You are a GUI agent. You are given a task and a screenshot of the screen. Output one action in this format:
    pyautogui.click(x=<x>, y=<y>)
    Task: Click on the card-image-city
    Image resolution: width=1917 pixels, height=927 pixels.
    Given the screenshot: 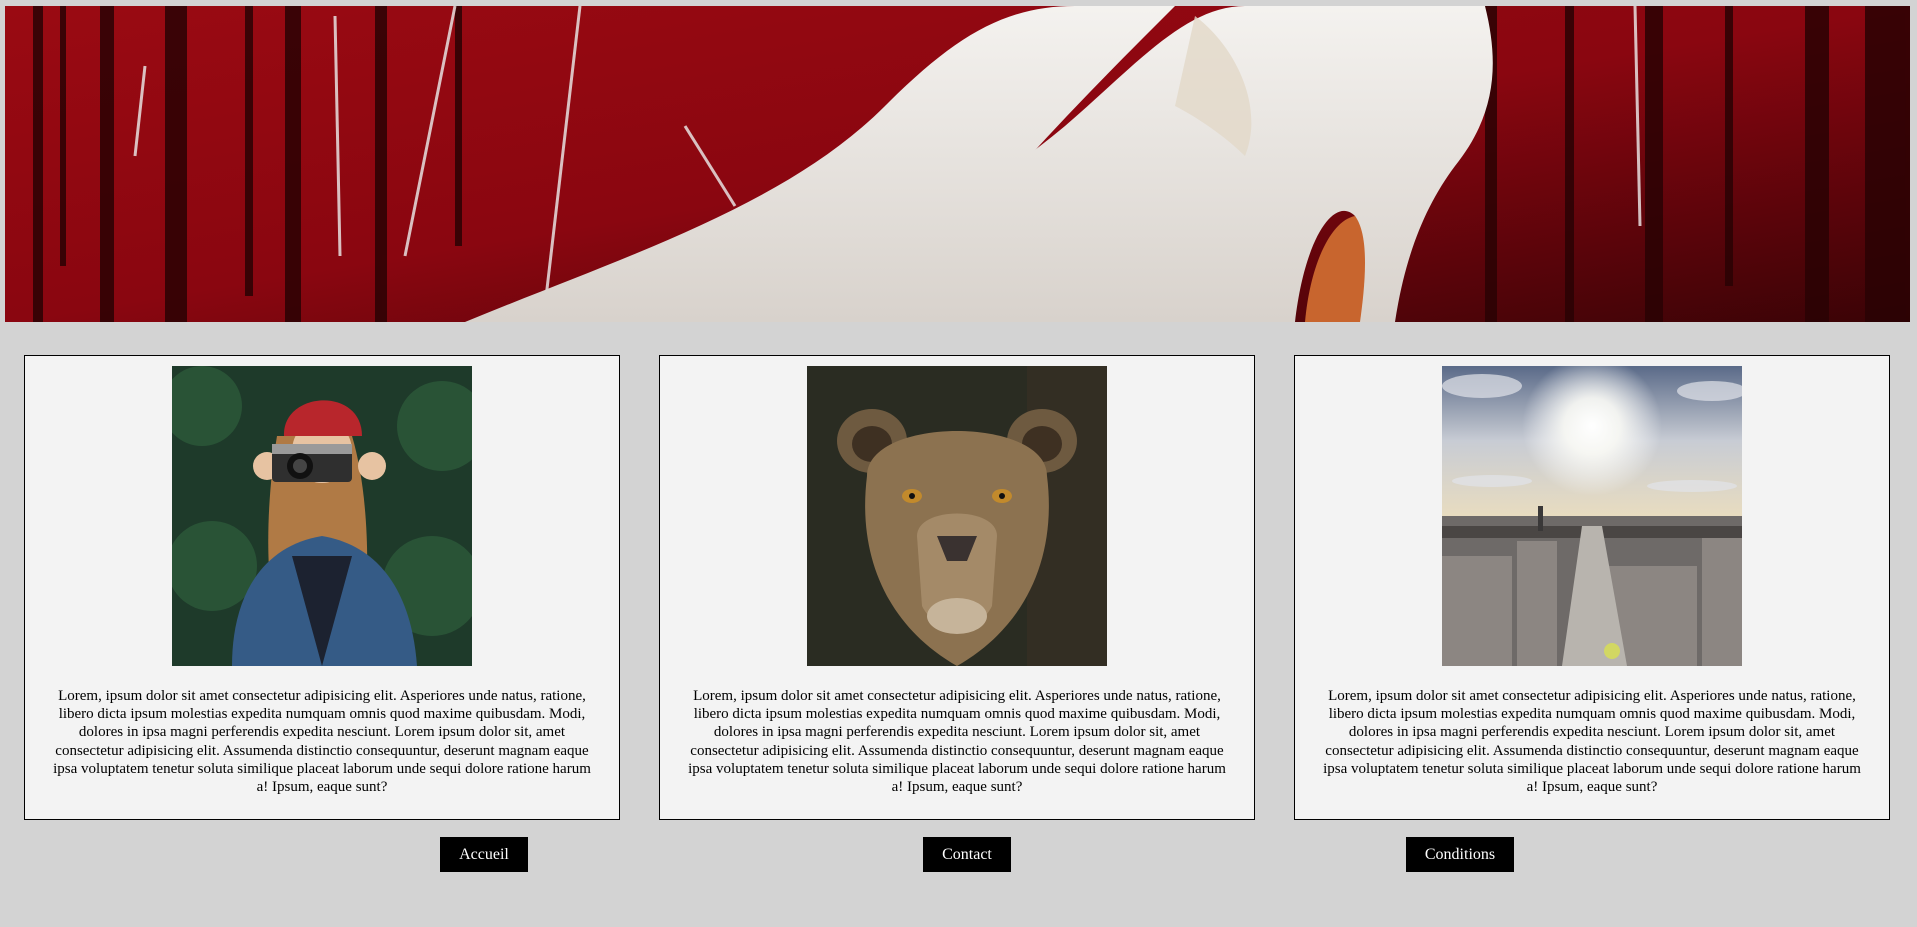 What is the action you would take?
    pyautogui.click(x=1592, y=516)
    